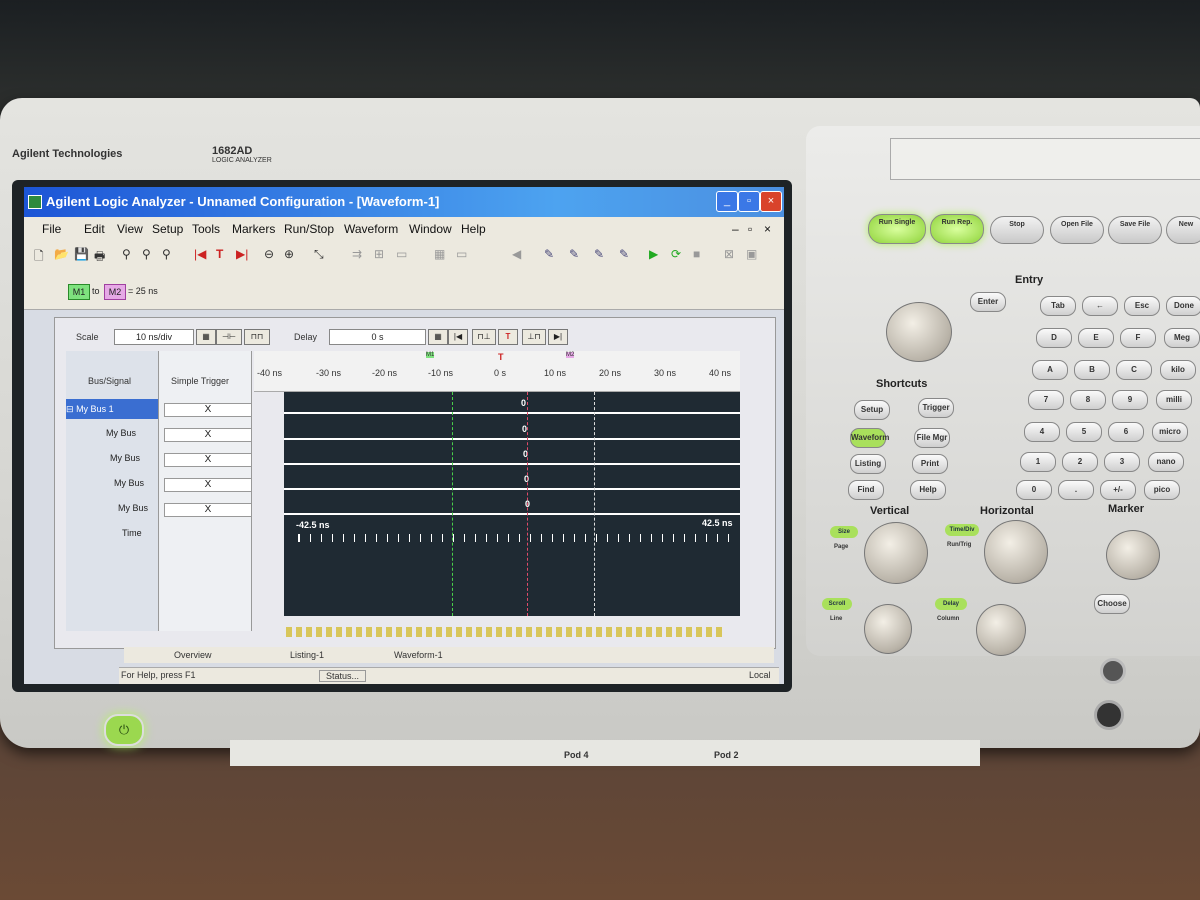  Describe the element at coordinates (130, 229) in the screenshot. I see `menu-view: View` at that location.